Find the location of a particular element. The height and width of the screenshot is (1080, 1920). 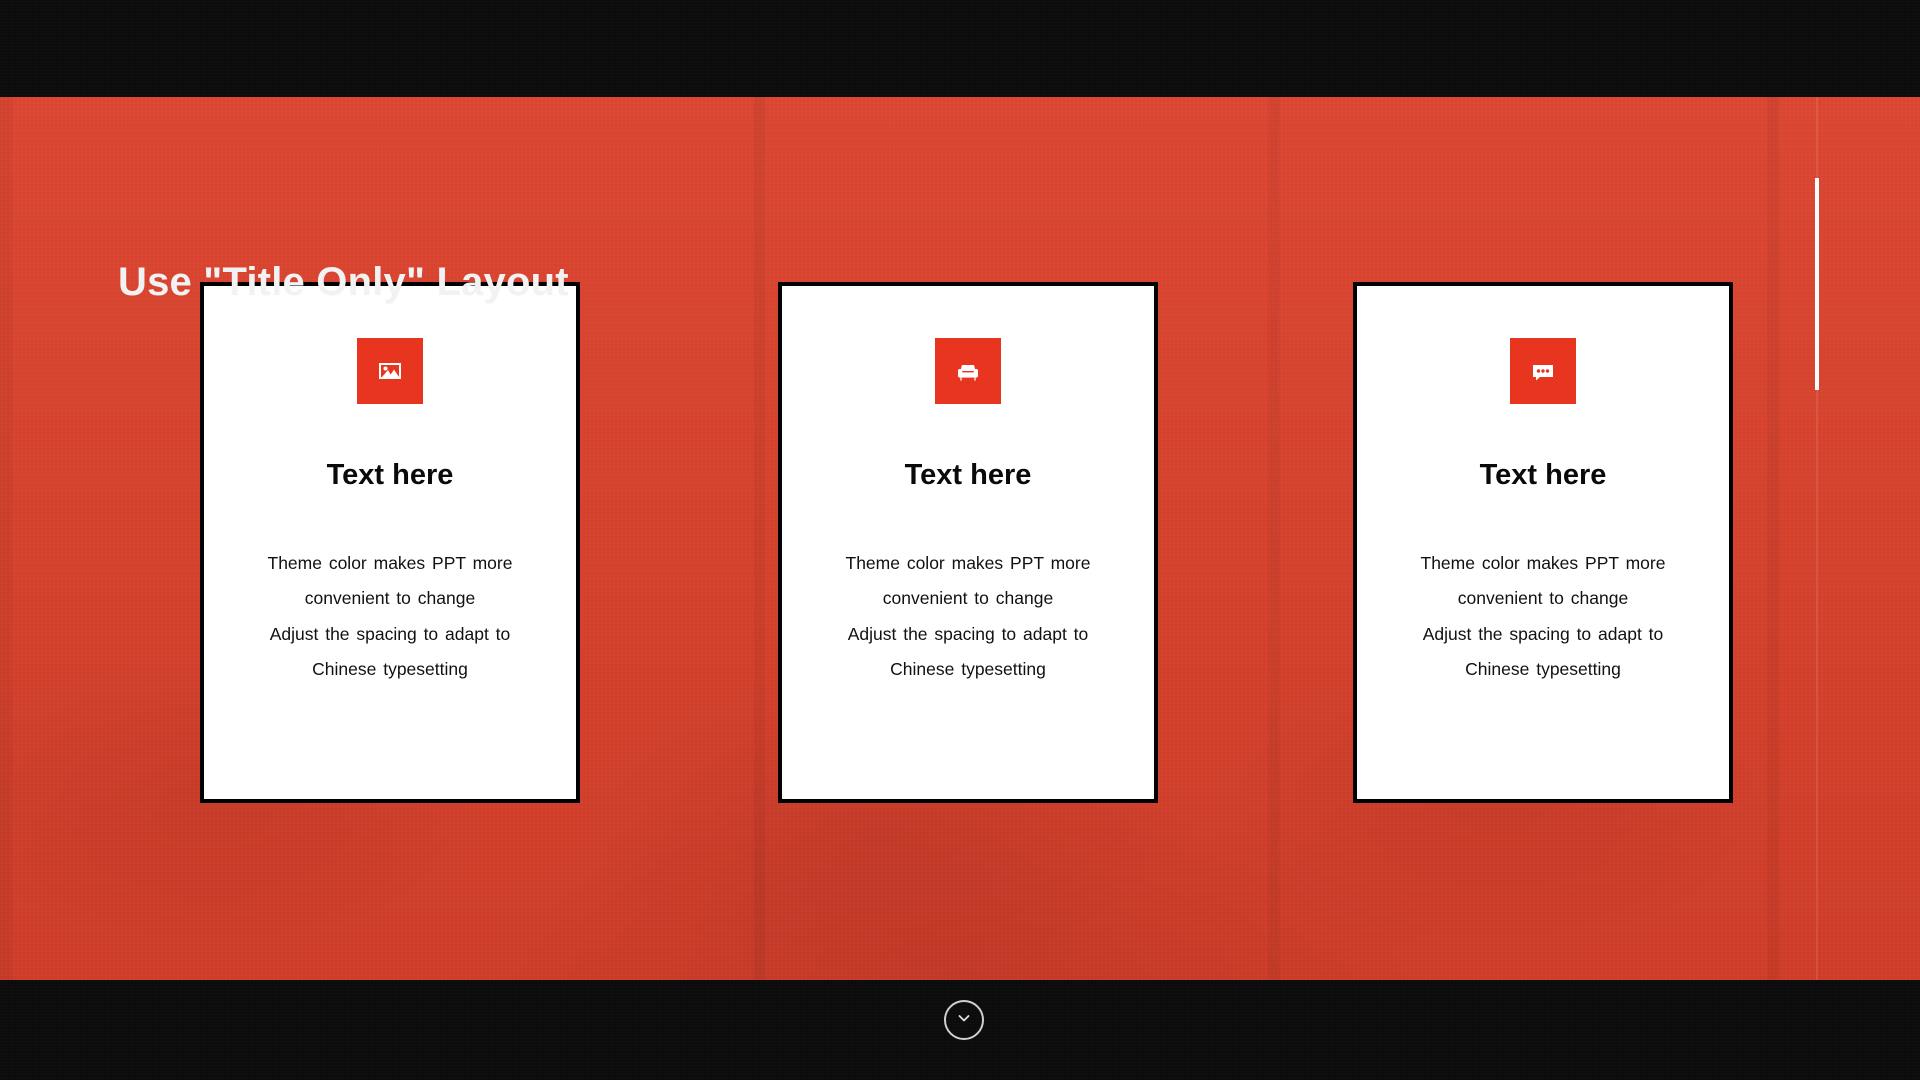

chevron-down-icon is located at coordinates (964, 1020).